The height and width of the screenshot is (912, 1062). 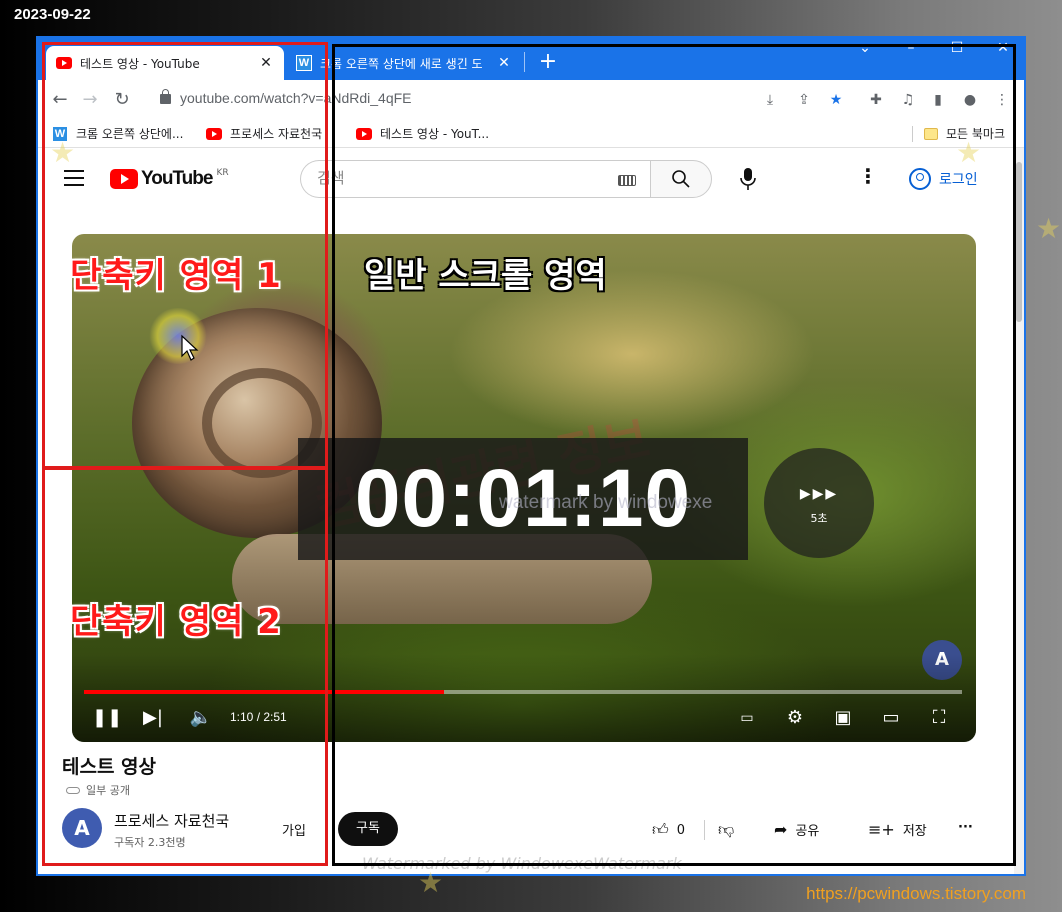 What do you see at coordinates (190, 347) in the screenshot?
I see `mouse-cursor-icon` at bounding box center [190, 347].